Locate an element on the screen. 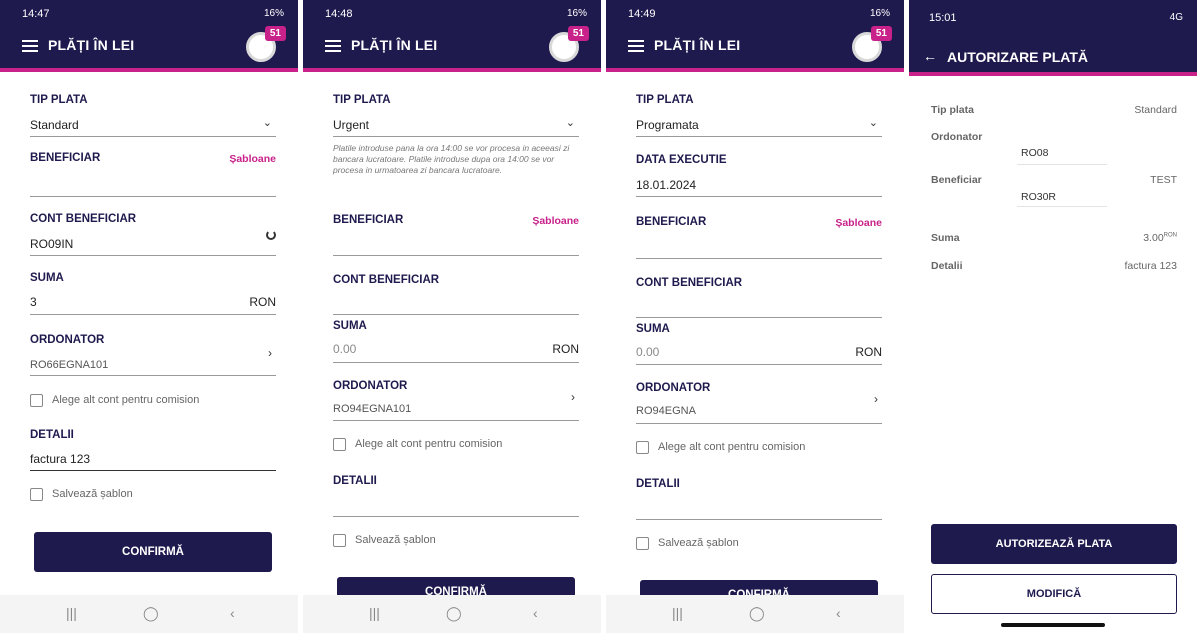  tip-plata-value: Standard is located at coordinates (1155, 110).